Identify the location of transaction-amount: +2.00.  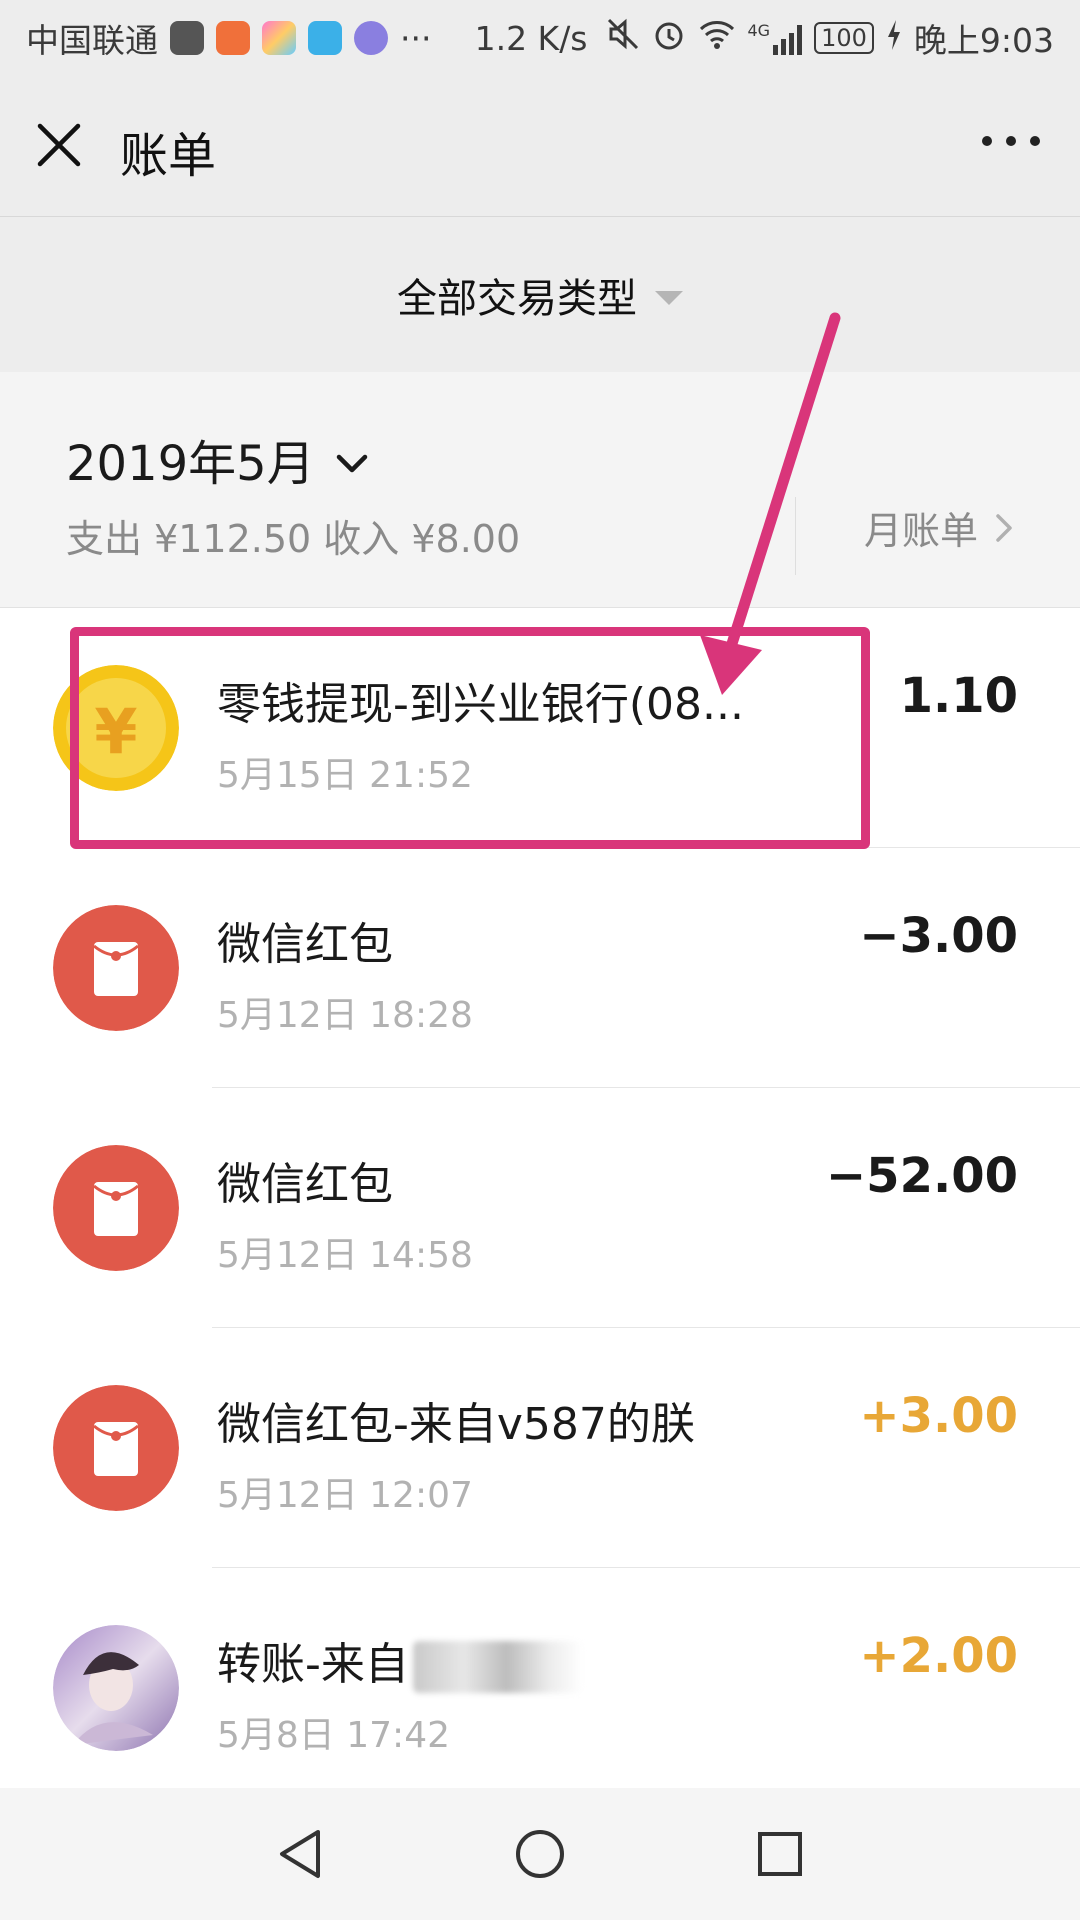
(938, 1656).